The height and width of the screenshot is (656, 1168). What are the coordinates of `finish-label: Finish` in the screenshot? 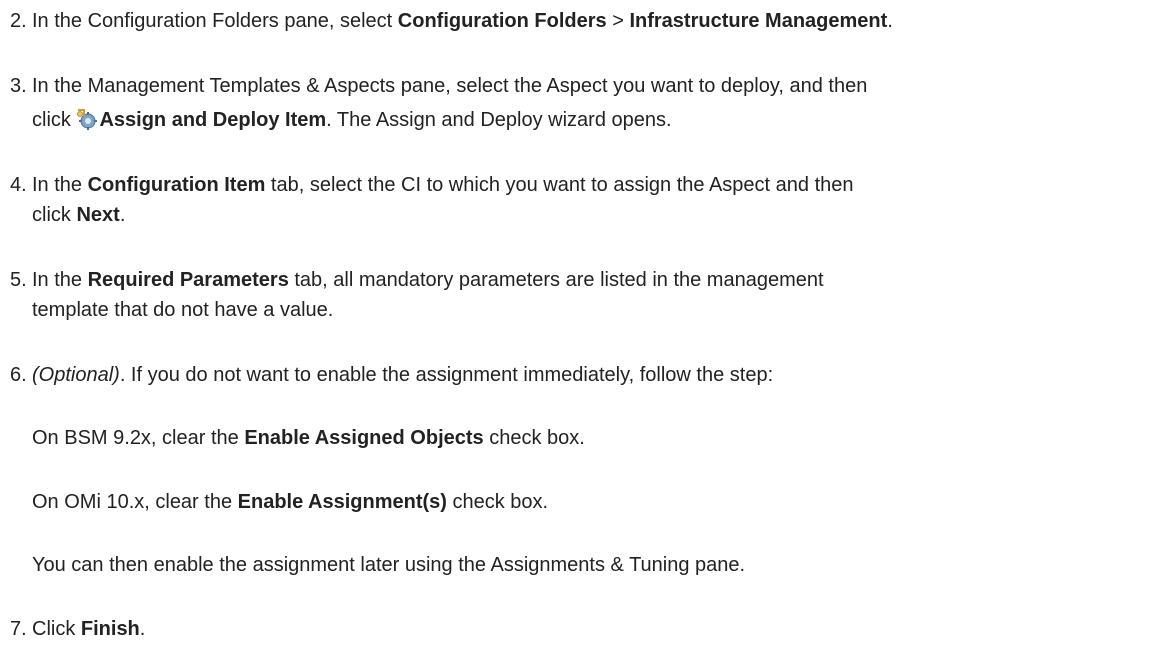 It's located at (110, 629).